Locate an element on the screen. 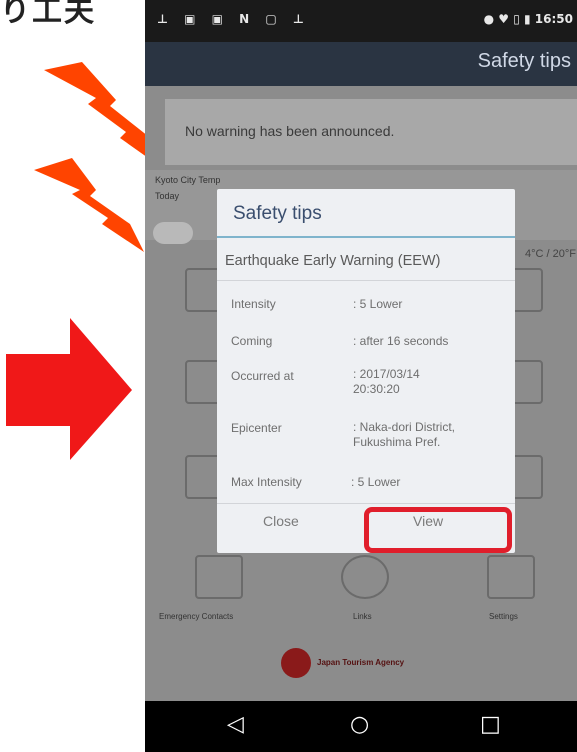  weather-temperature: 4°C / 20°F is located at coordinates (550, 254).